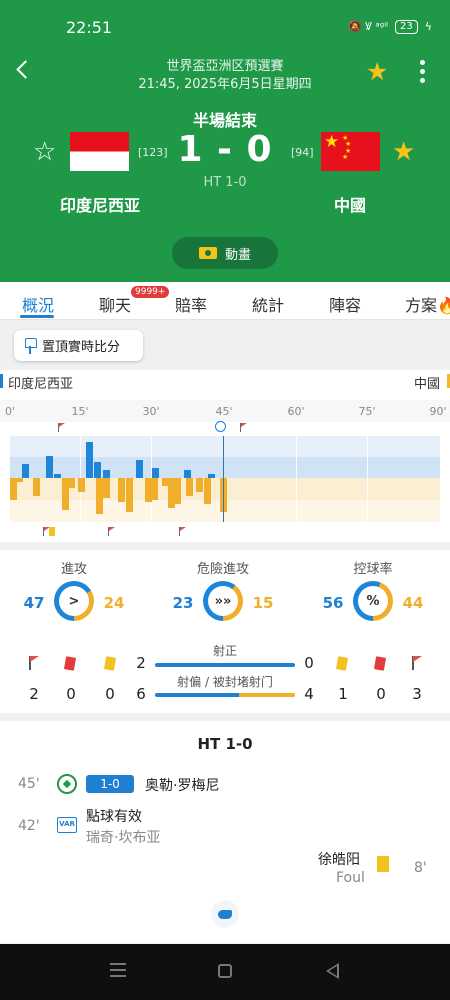 The image size is (450, 1000). What do you see at coordinates (123, 837) in the screenshot?
I see `var-player: 瑞奇·坎布亚` at bounding box center [123, 837].